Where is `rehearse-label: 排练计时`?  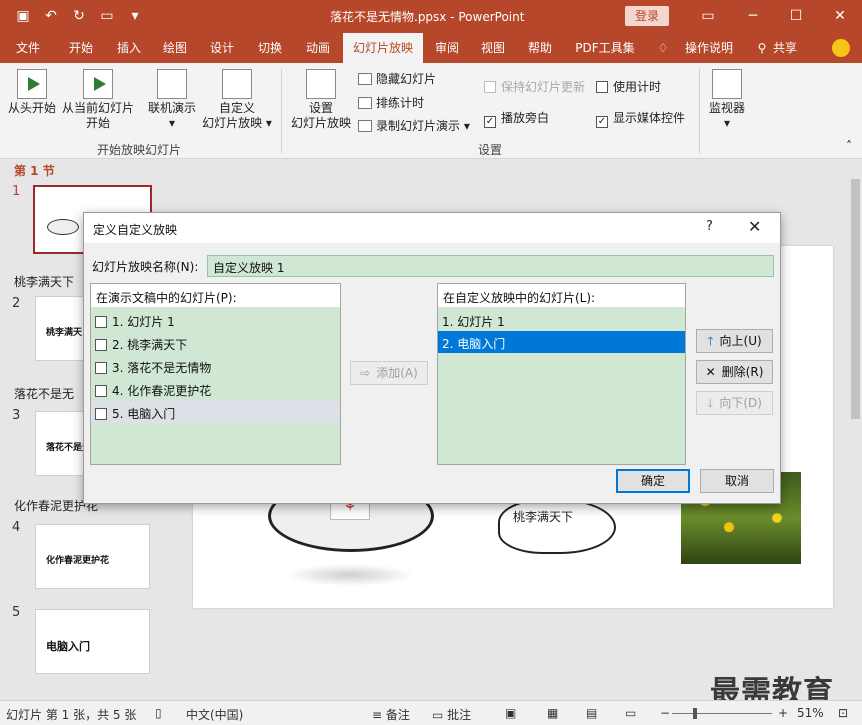
rehearse-label: 排练计时 is located at coordinates (400, 103).